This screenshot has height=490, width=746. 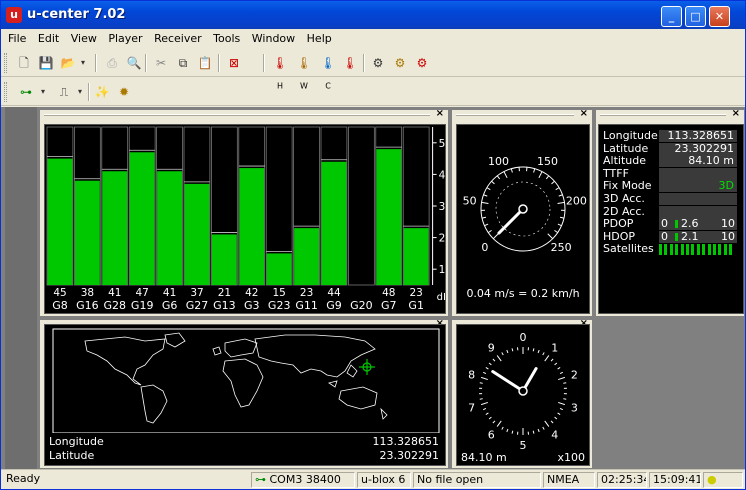 What do you see at coordinates (273, 37) in the screenshot?
I see `menu-window: Window` at bounding box center [273, 37].